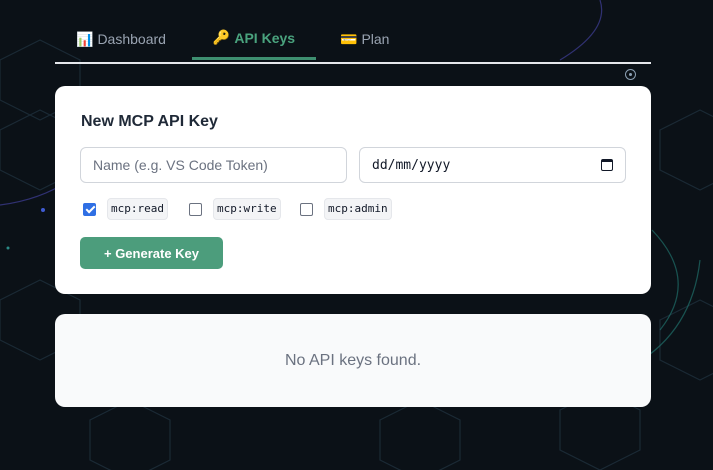  What do you see at coordinates (265, 37) in the screenshot?
I see `tab-api-keys-label: API Keys` at bounding box center [265, 37].